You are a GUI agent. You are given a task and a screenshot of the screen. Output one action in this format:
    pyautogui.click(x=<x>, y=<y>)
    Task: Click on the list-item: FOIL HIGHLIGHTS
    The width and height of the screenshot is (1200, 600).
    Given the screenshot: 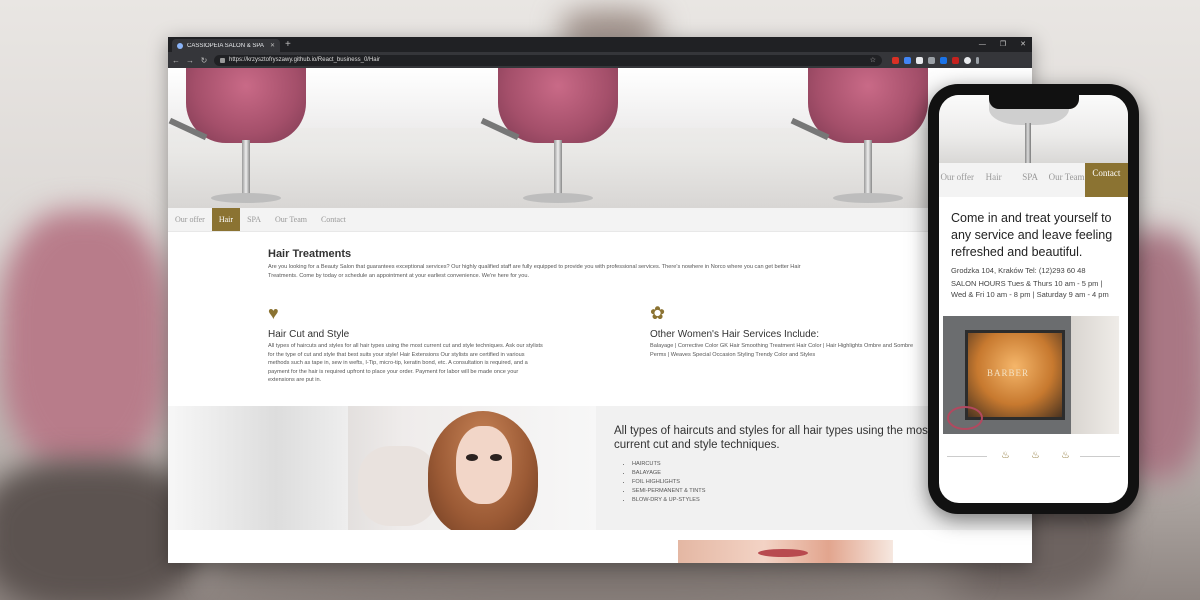 What is the action you would take?
    pyautogui.click(x=783, y=482)
    